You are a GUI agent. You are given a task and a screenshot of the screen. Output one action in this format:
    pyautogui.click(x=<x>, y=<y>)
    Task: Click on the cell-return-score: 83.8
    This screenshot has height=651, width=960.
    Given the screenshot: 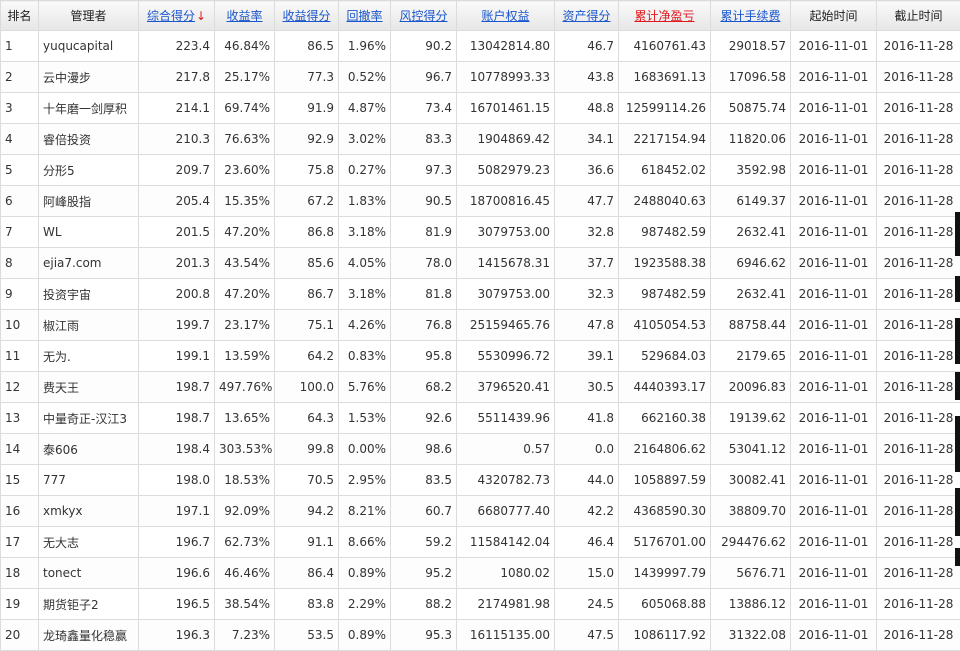 What is the action you would take?
    pyautogui.click(x=307, y=604)
    